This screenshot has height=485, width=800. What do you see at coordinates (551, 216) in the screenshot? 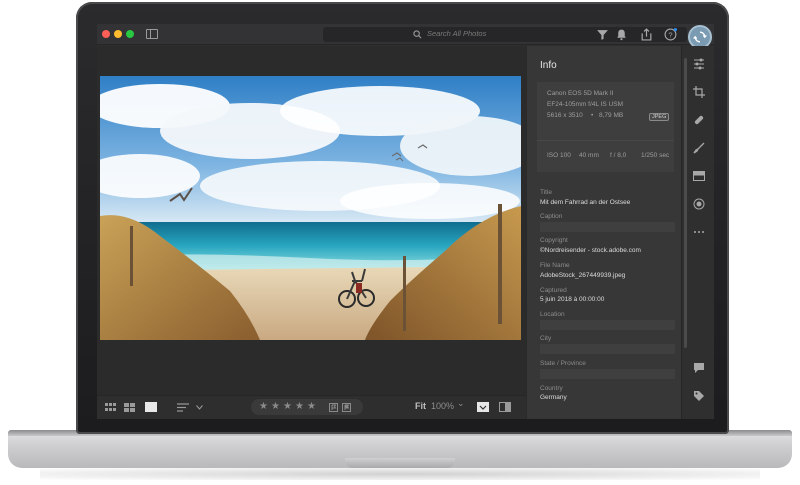
I see `caption-label: Caption` at bounding box center [551, 216].